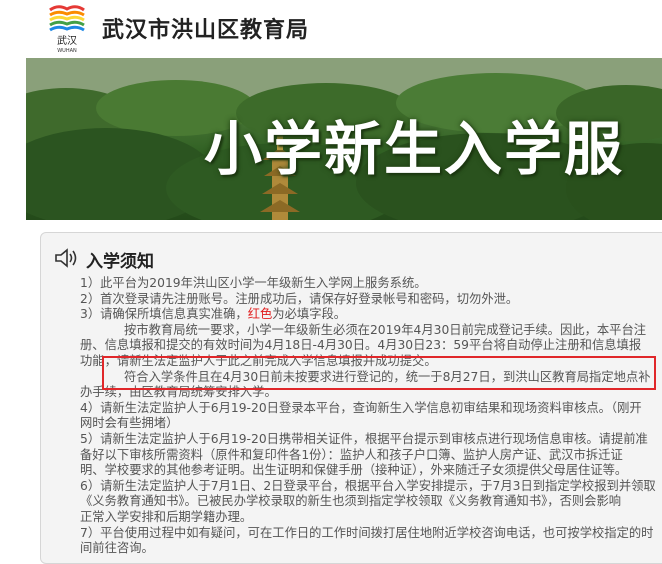  Describe the element at coordinates (414, 149) in the screenshot. I see `banner-title: 小学新生入学服` at that location.